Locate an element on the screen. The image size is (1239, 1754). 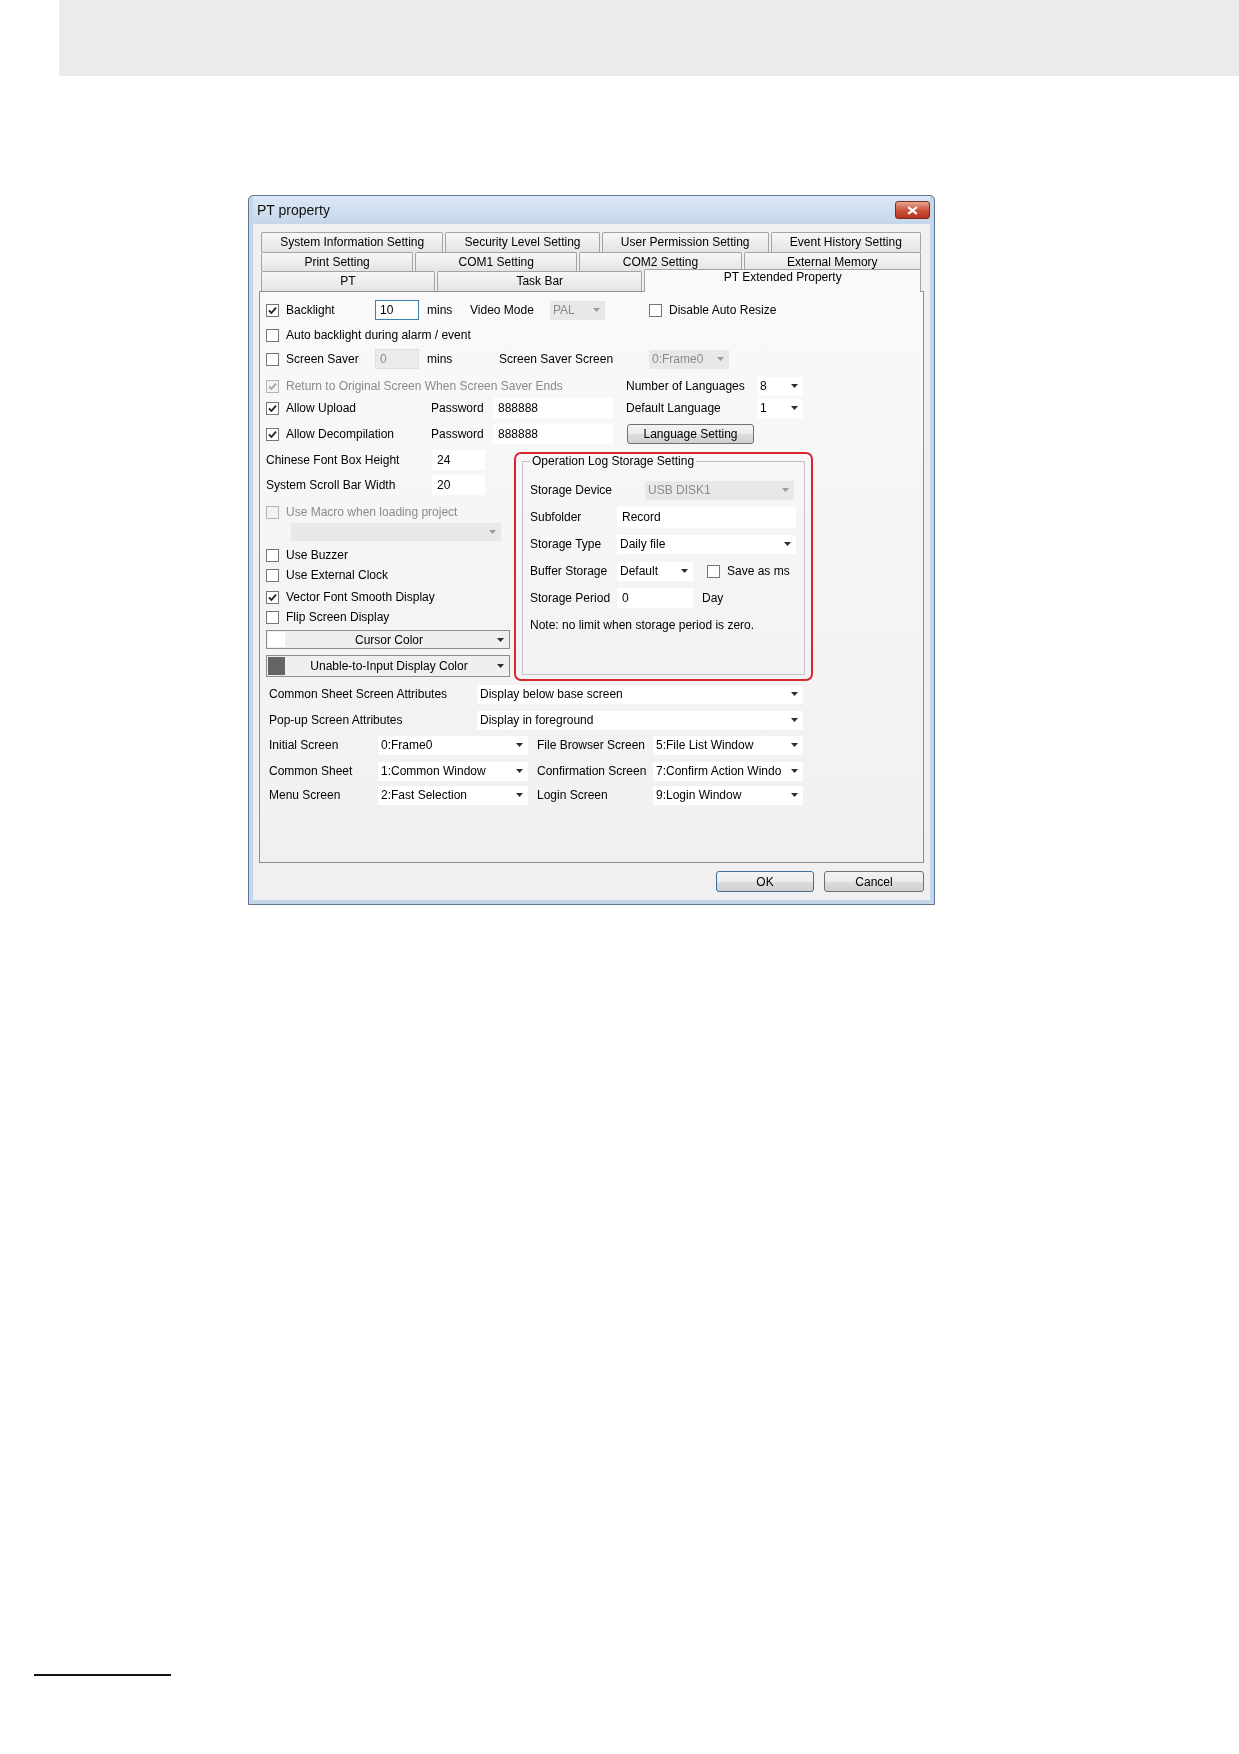
field-label: Number of Languages is located at coordinates (686, 386).